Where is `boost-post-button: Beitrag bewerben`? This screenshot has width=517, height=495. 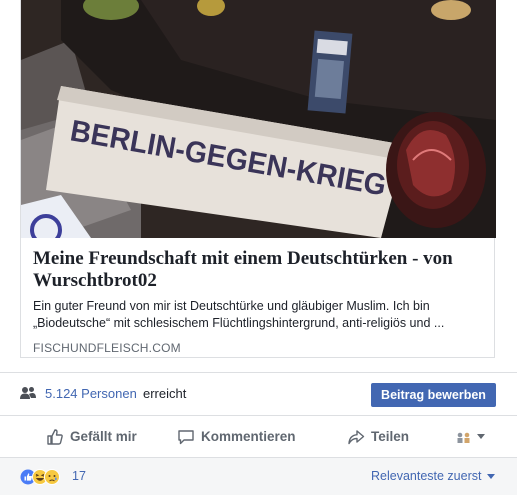
boost-post-button: Beitrag bewerben is located at coordinates (433, 395).